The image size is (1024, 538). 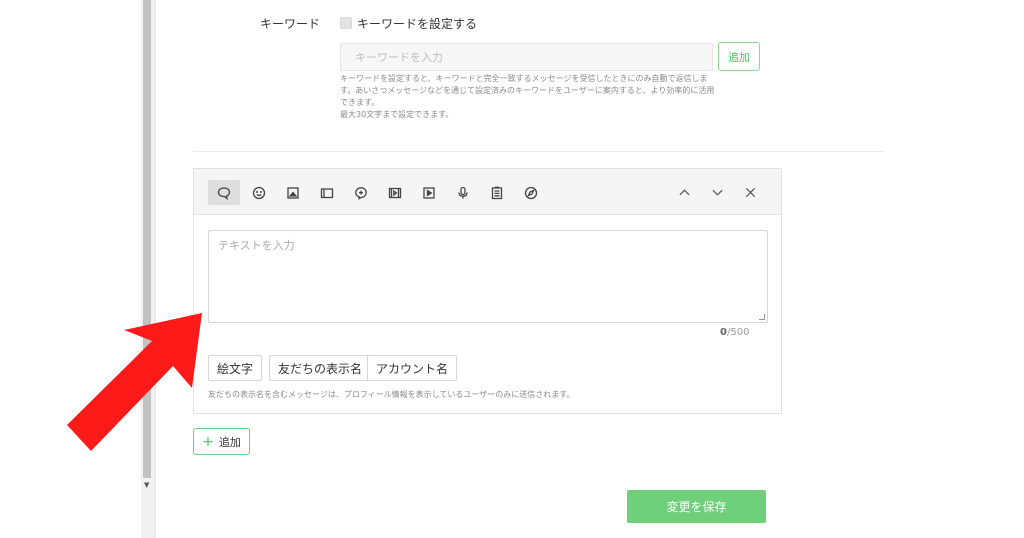 I want to click on keyword-input, so click(x=526, y=57).